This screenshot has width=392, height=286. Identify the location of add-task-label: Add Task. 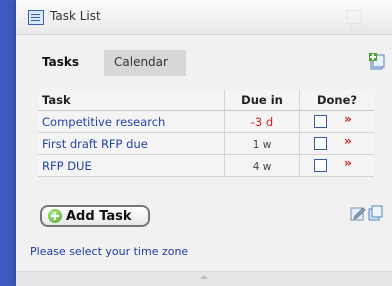
(99, 216).